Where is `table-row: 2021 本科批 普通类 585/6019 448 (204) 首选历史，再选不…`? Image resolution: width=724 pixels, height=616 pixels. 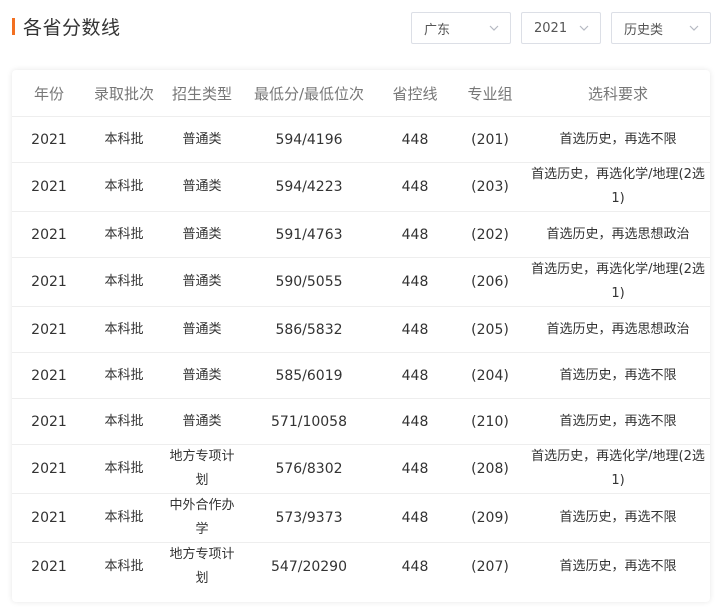
table-row: 2021 本科批 普通类 585/6019 448 (204) 首选历史，再选不… is located at coordinates (361, 375).